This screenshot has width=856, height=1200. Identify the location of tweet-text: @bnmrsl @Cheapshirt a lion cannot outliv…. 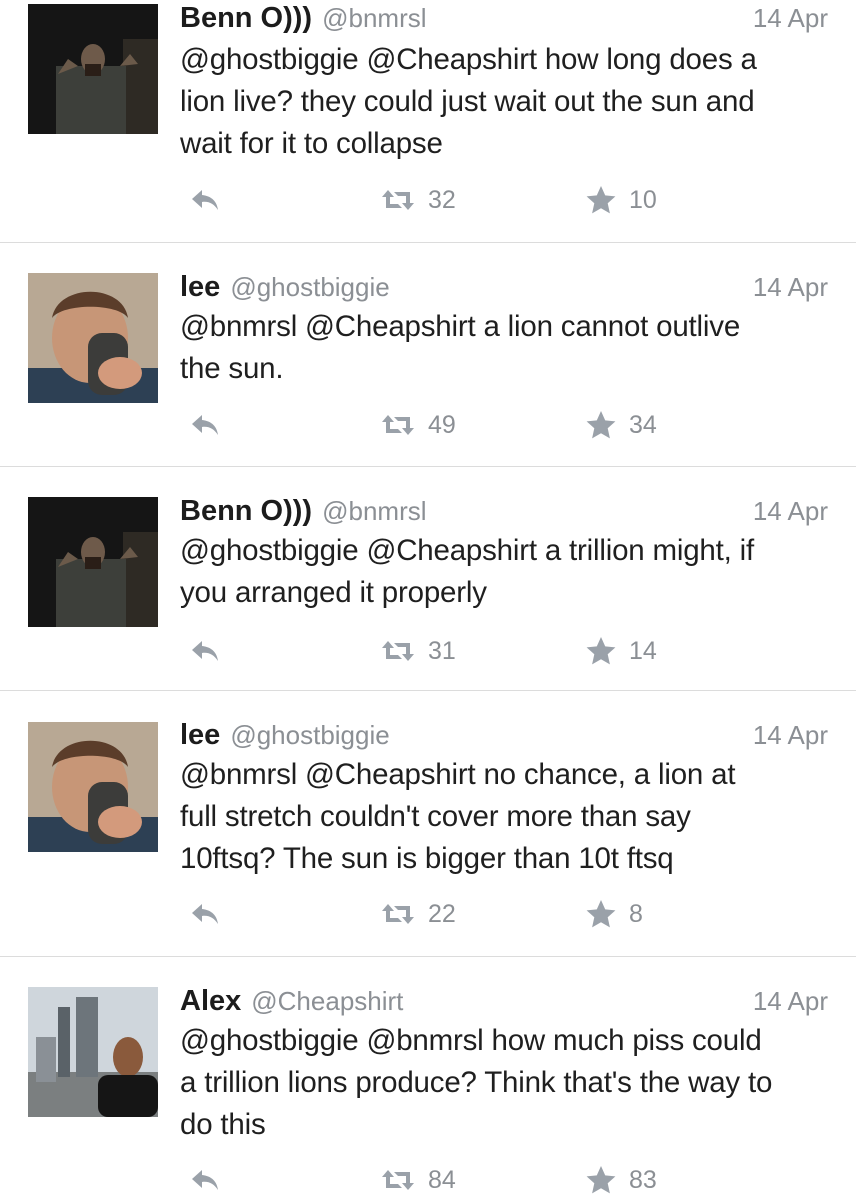
(505, 348).